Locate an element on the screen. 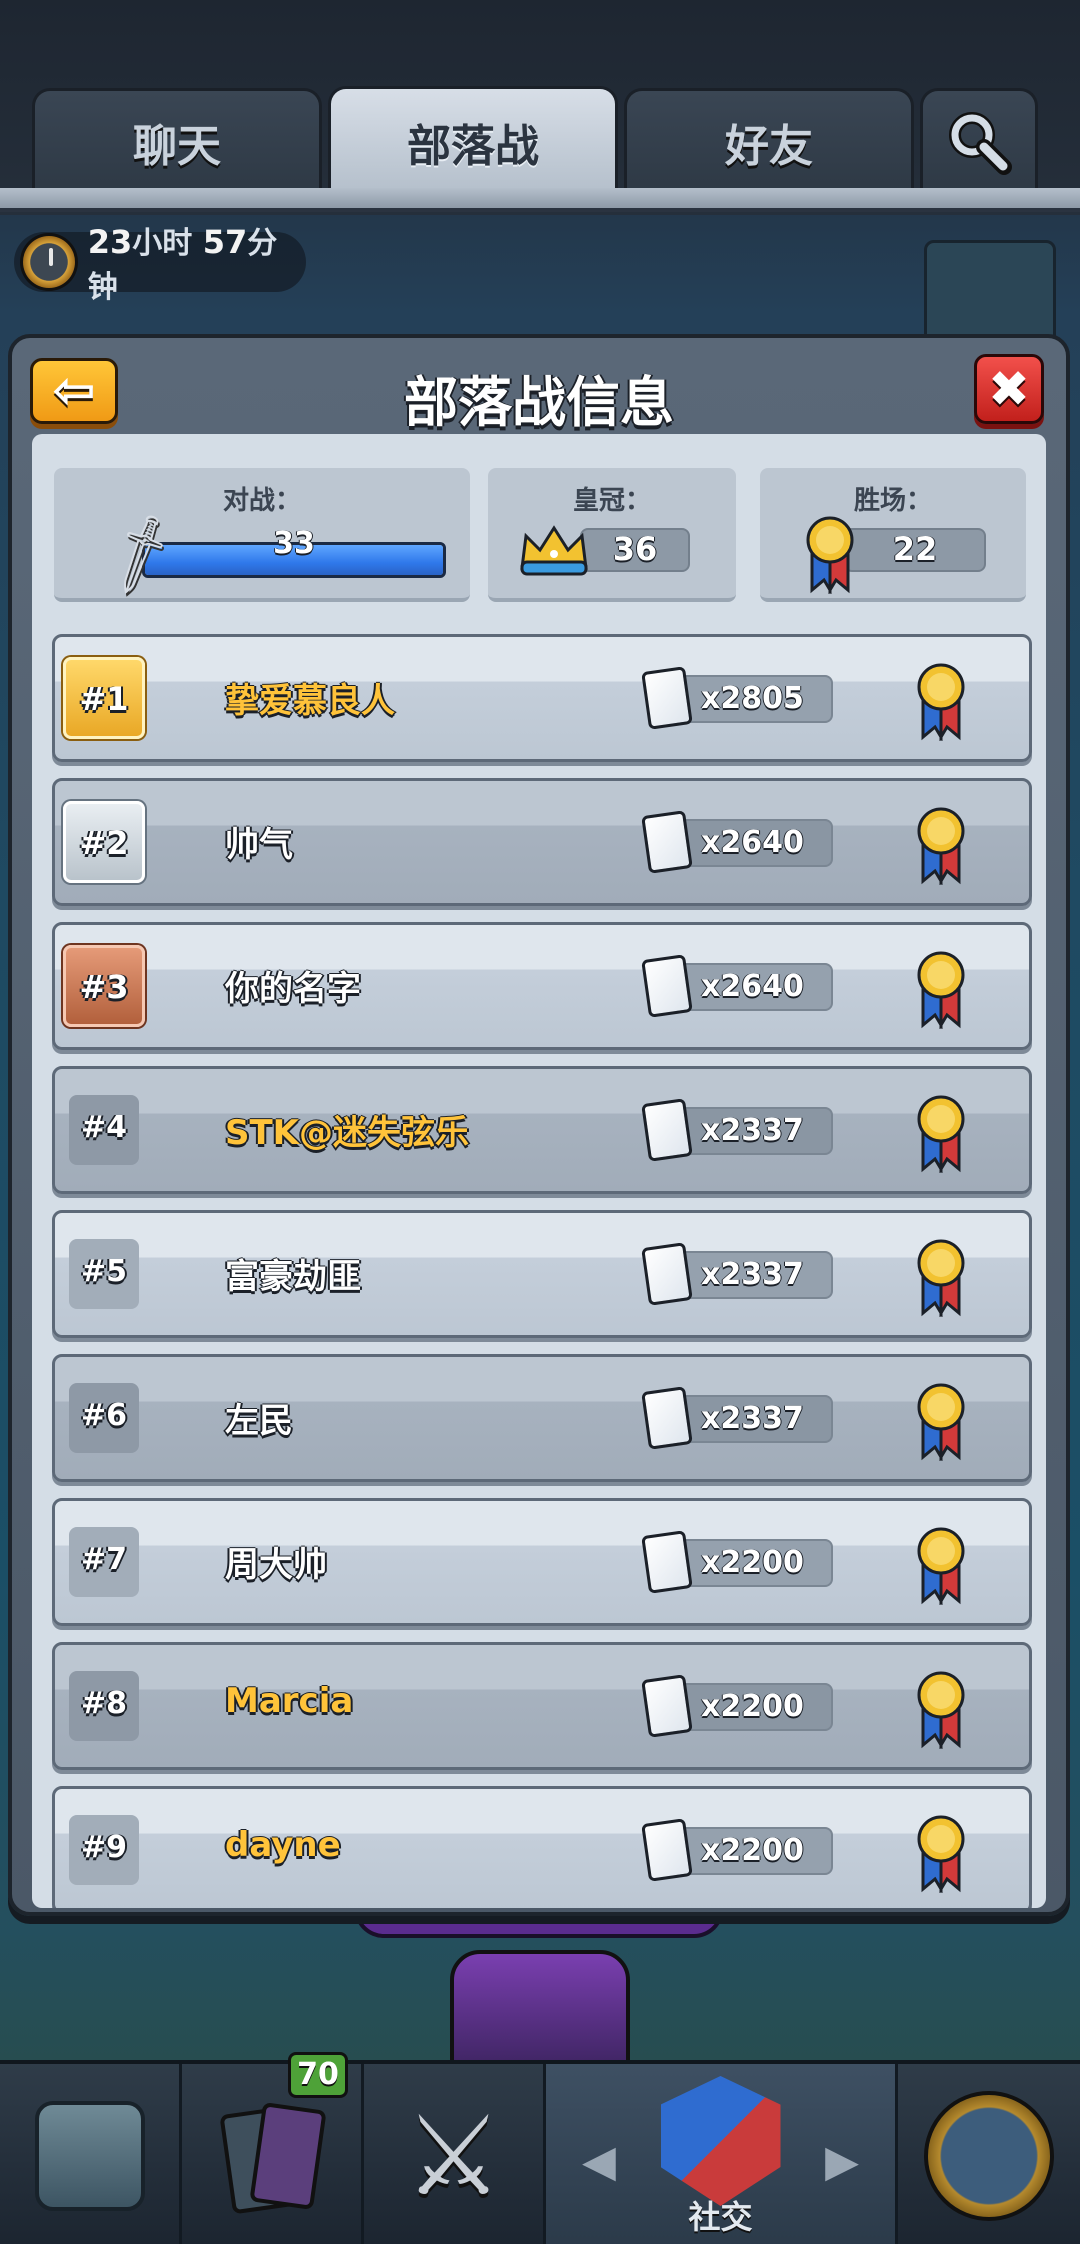 The height and width of the screenshot is (2244, 1080). crowns-label: 皇冠： is located at coordinates (611, 501).